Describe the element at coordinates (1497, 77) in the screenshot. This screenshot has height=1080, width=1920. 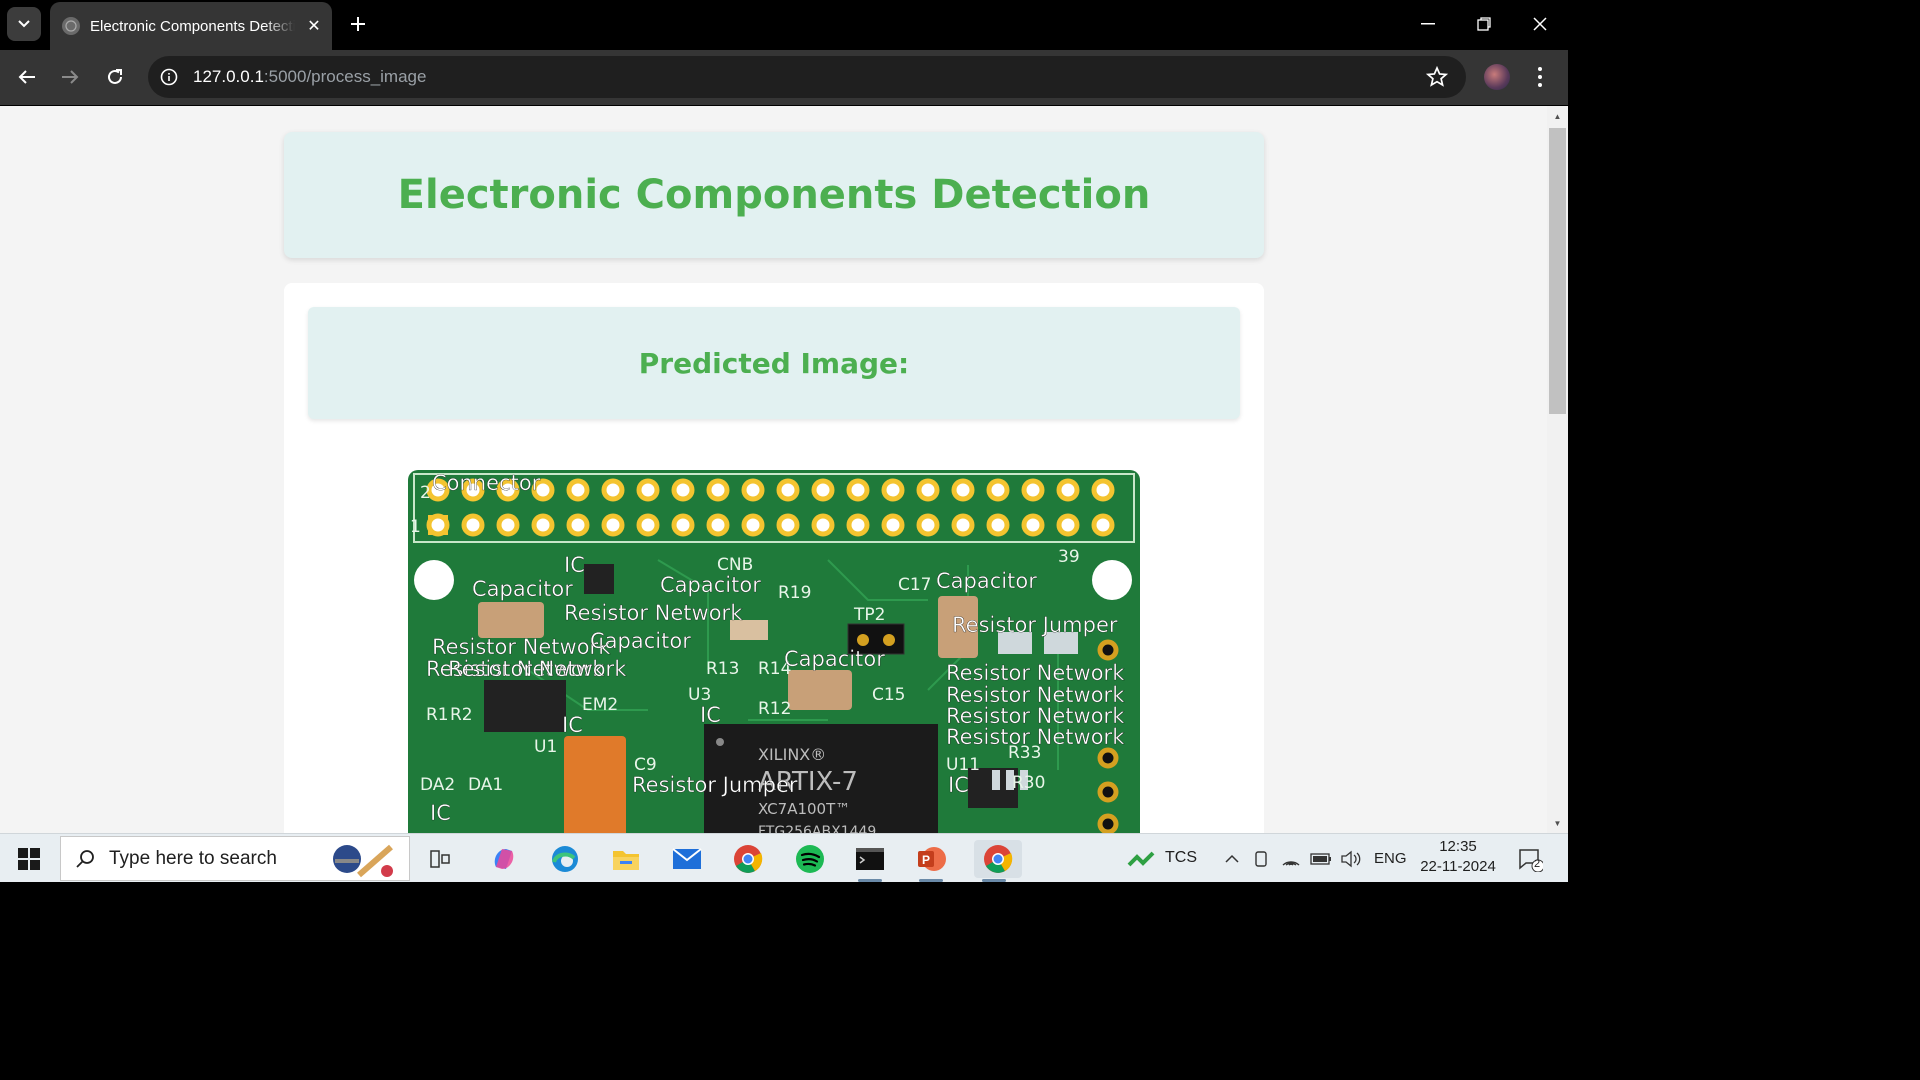
I see `profile-avatar` at that location.